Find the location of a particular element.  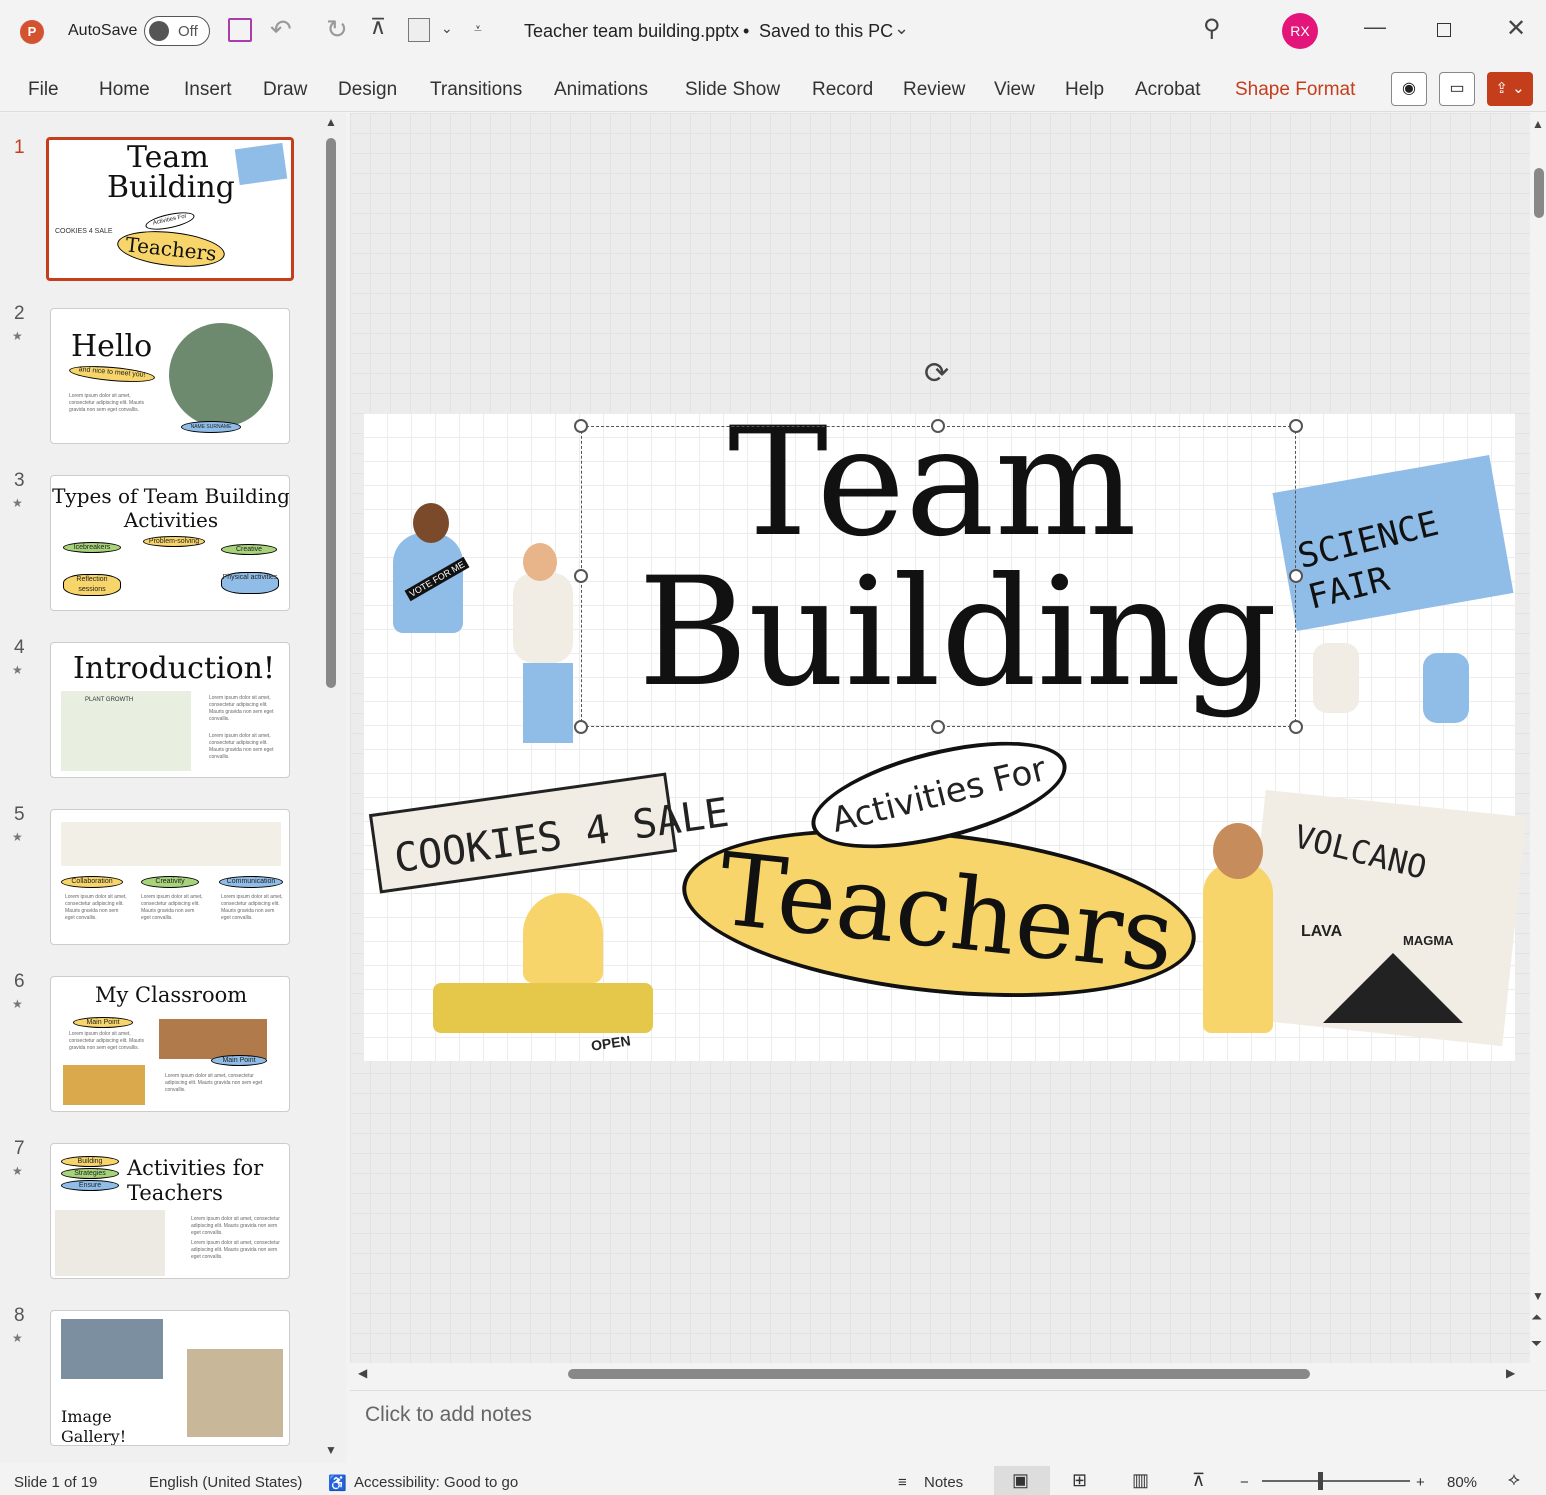

tab-transitions: Transitions is located at coordinates (476, 90).